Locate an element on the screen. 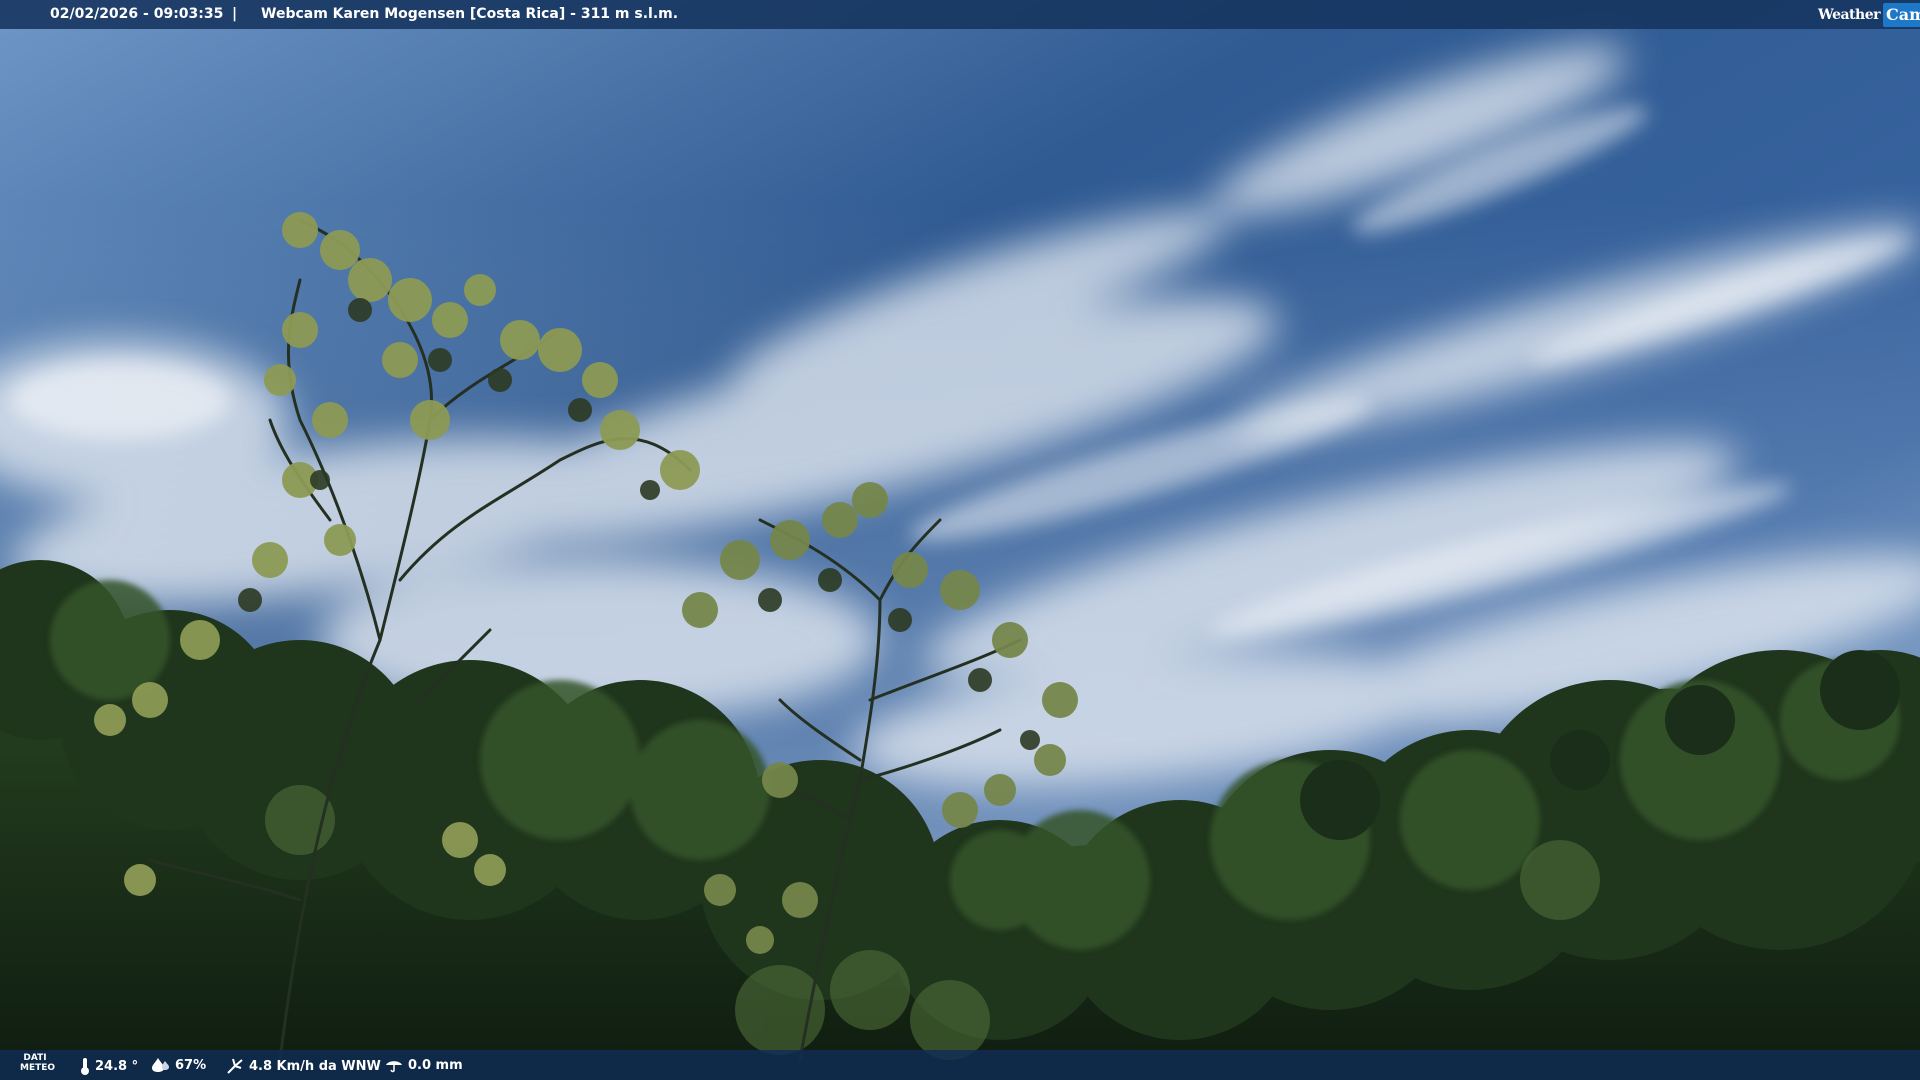  temperature-reading: 24.8 ° is located at coordinates (109, 1066).